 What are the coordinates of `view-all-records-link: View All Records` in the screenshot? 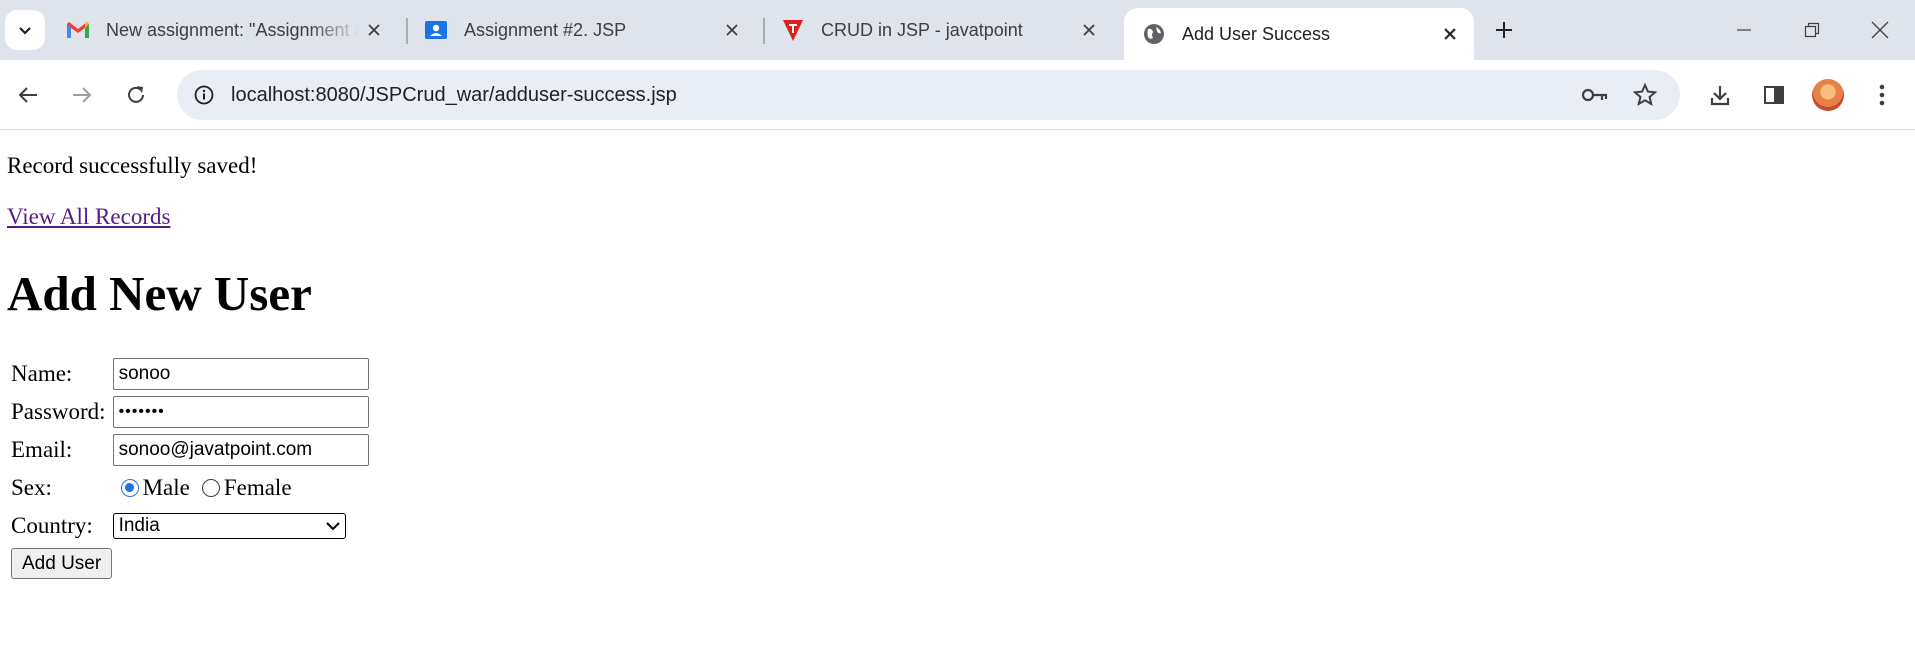 It's located at (88, 217).